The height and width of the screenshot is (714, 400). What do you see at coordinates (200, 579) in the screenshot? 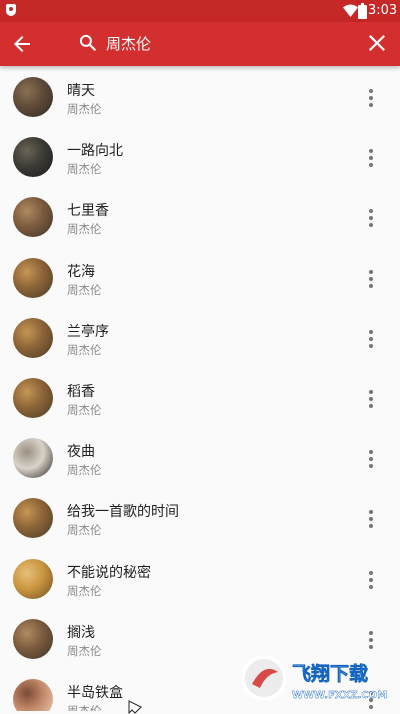
I see `song-row: 不能说的秘密 周杰伦` at bounding box center [200, 579].